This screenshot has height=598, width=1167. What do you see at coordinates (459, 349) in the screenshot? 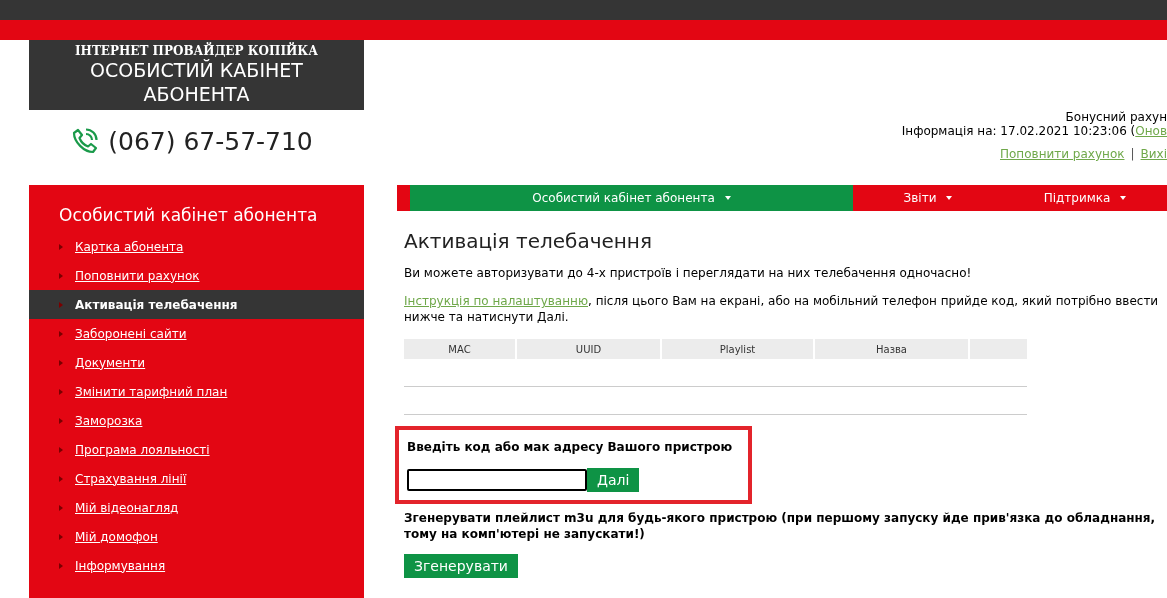
I see `column-header: MAC` at bounding box center [459, 349].